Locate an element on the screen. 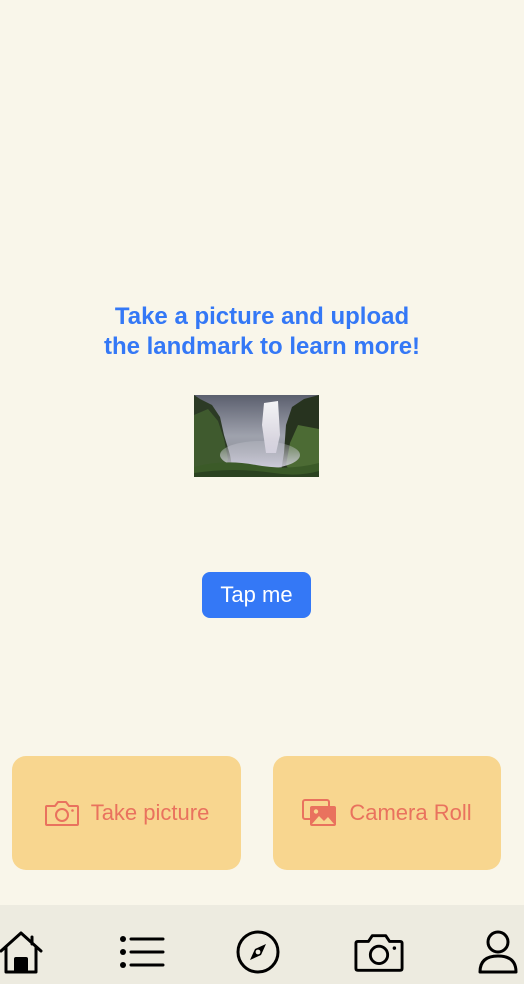  home-icon is located at coordinates (21, 952).